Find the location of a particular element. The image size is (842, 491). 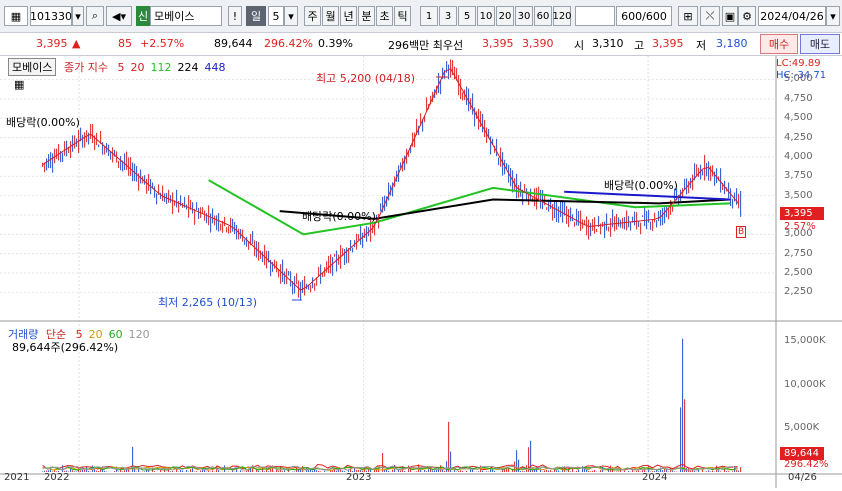

settings-gear-icon: ⚙ is located at coordinates (747, 16).